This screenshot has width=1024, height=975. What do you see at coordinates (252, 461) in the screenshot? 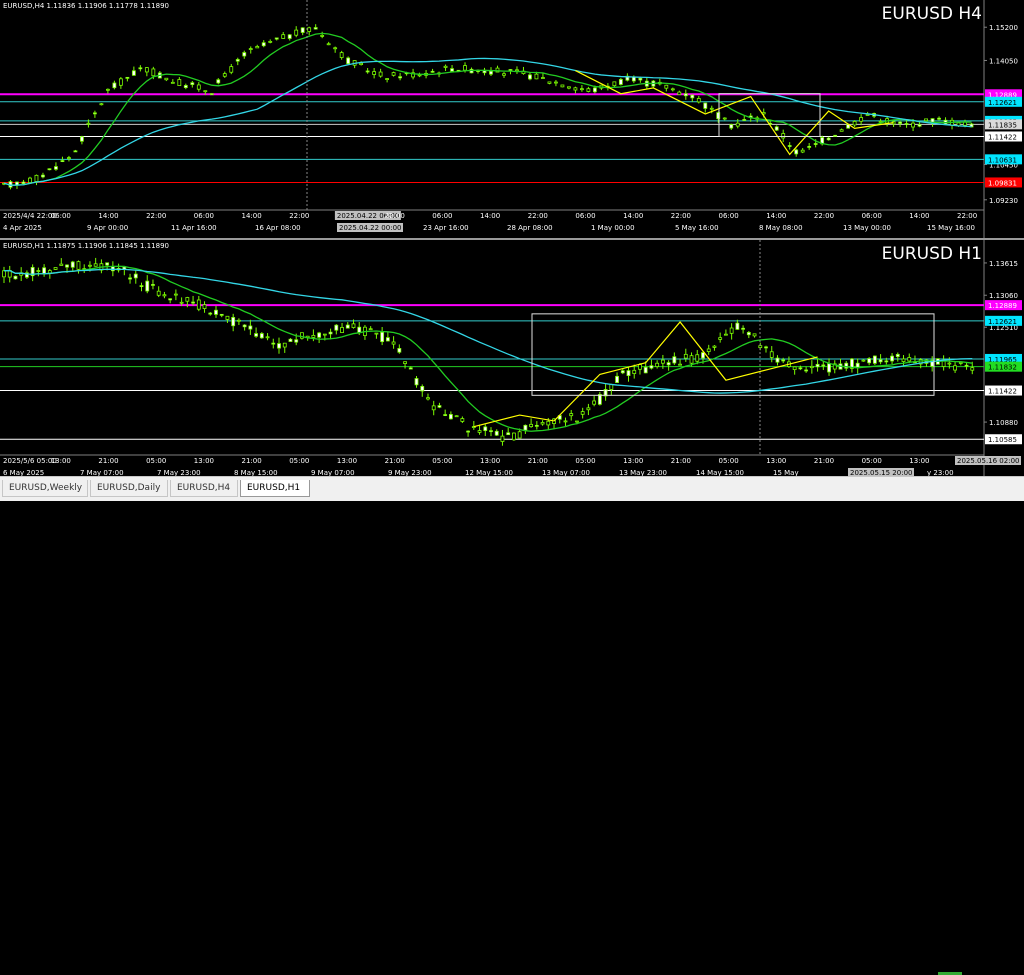
I see `time-axis-label: 21:00` at bounding box center [252, 461].